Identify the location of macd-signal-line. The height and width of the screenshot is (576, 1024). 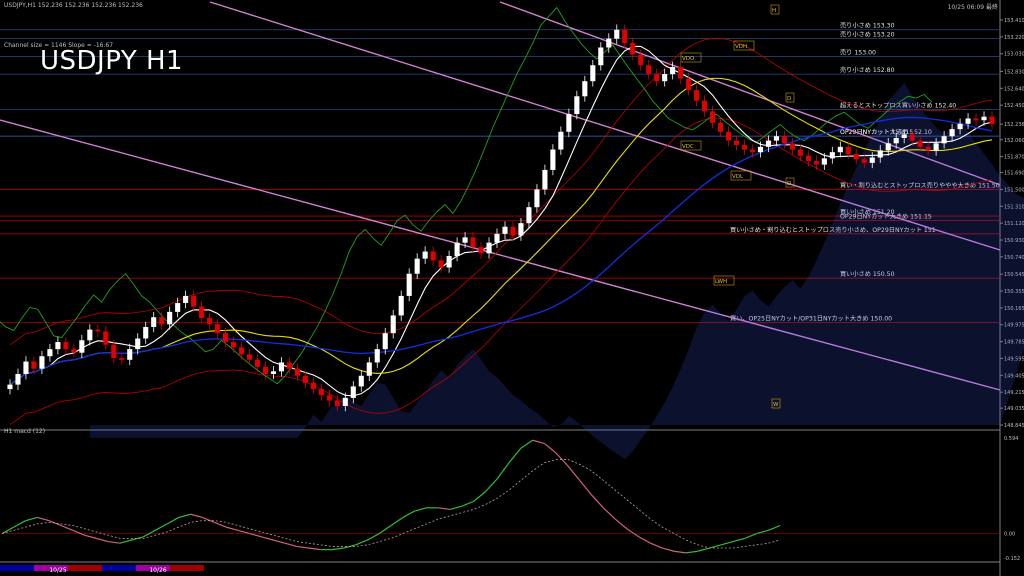
(391, 504).